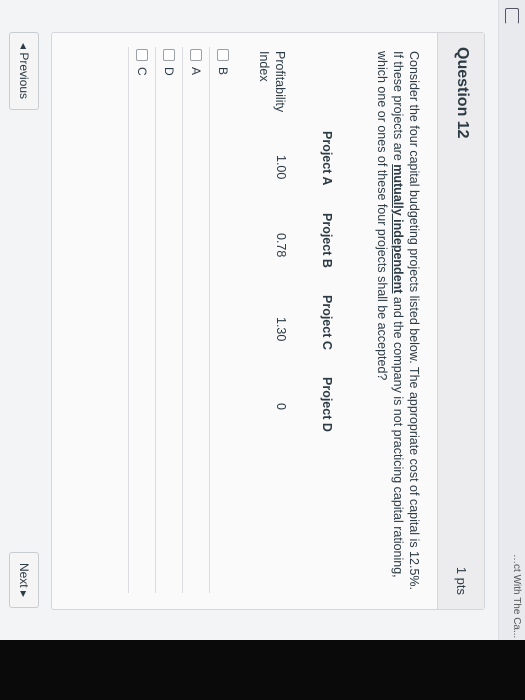 The height and width of the screenshot is (700, 525). Describe the element at coordinates (280, 82) in the screenshot. I see `row-label-line: Profitability` at that location.